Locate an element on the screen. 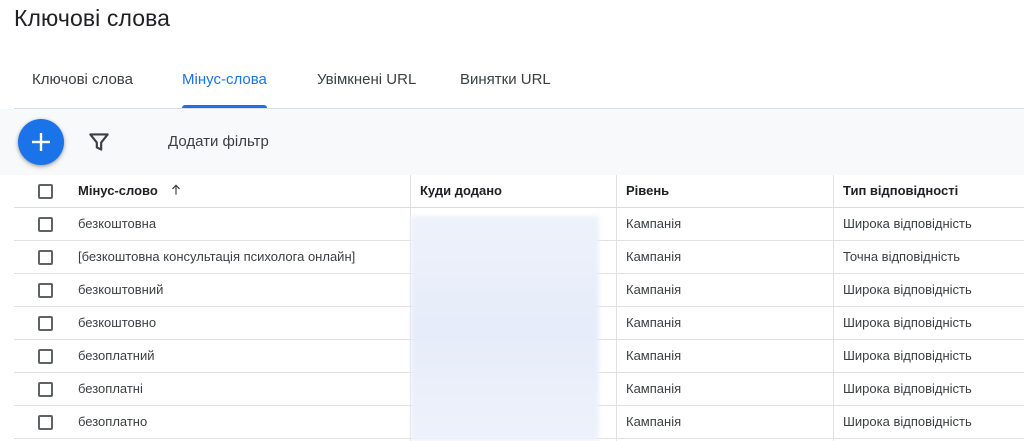 The image size is (1024, 441). keyword-cell: безкоштовно is located at coordinates (117, 323).